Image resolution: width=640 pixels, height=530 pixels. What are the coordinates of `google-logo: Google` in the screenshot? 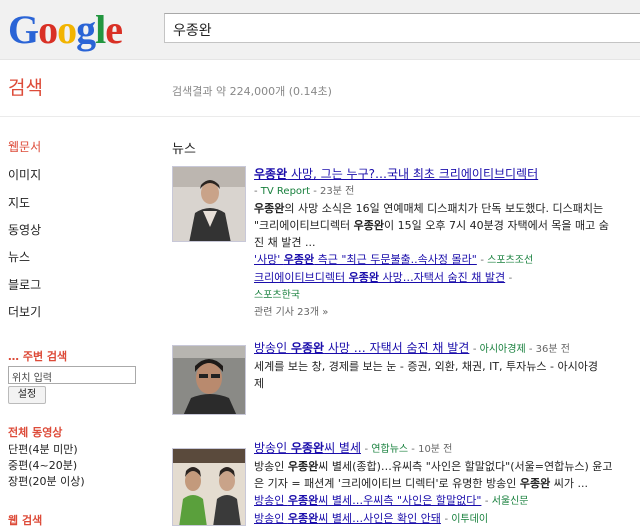 It's located at (65, 30).